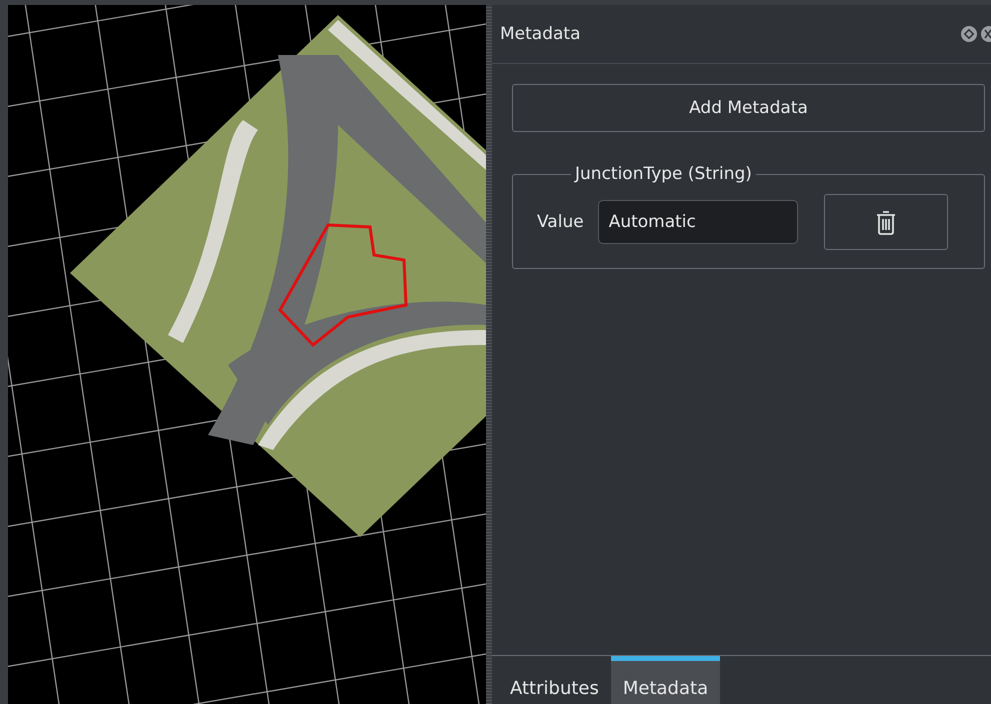 This screenshot has height=704, width=991. What do you see at coordinates (560, 222) in the screenshot?
I see `field-label: Value` at bounding box center [560, 222].